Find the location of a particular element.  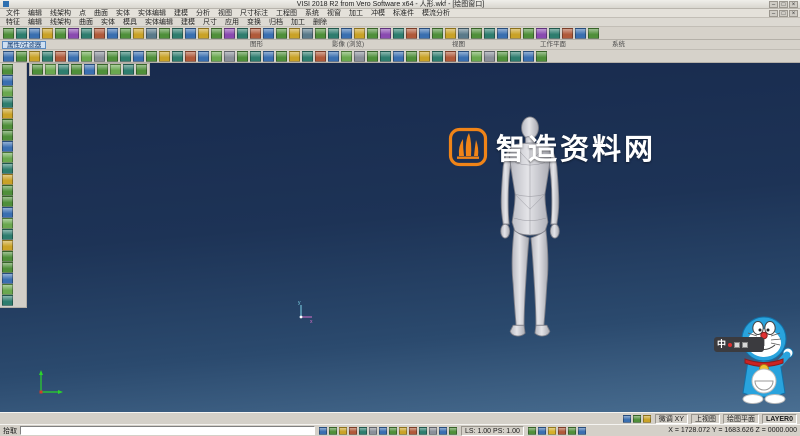

menu-item: 编辑 is located at coordinates (35, 13).